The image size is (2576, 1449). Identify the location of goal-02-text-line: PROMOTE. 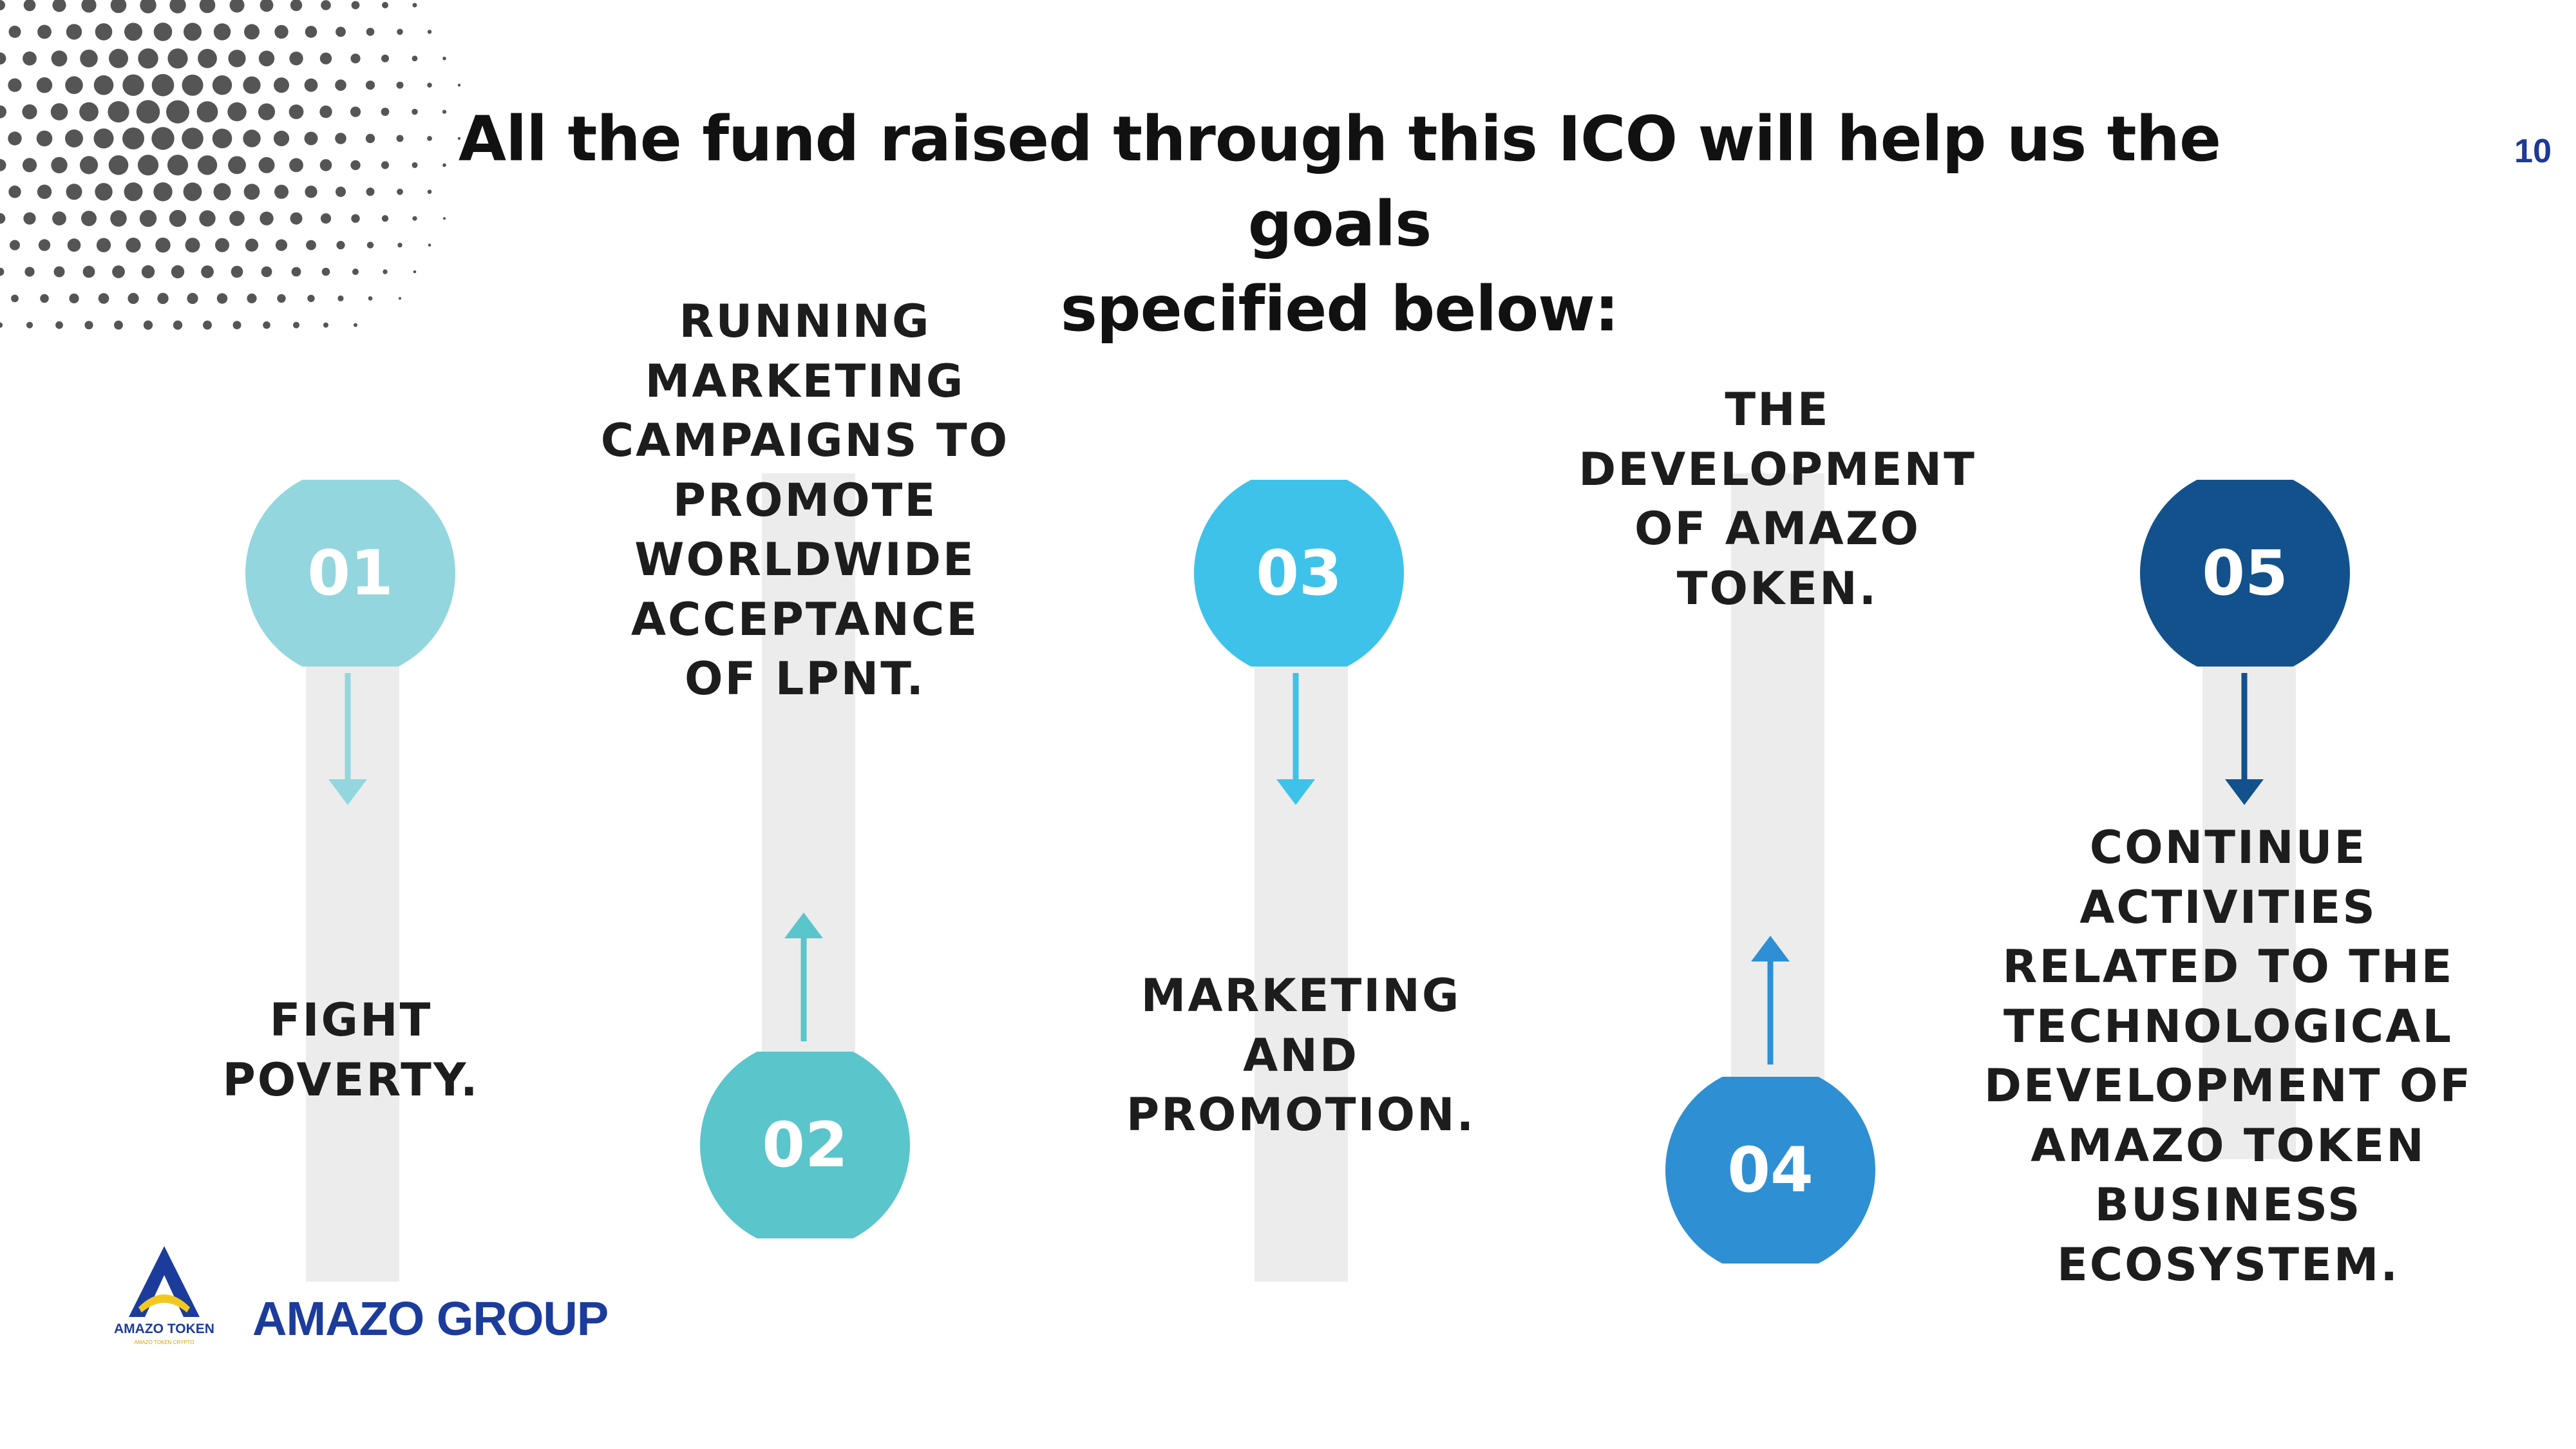
(805, 500).